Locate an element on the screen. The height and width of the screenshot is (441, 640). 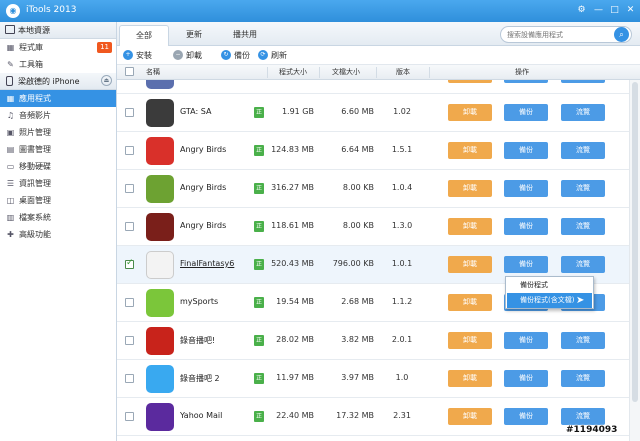
column-name: 名稱 is located at coordinates (153, 72).